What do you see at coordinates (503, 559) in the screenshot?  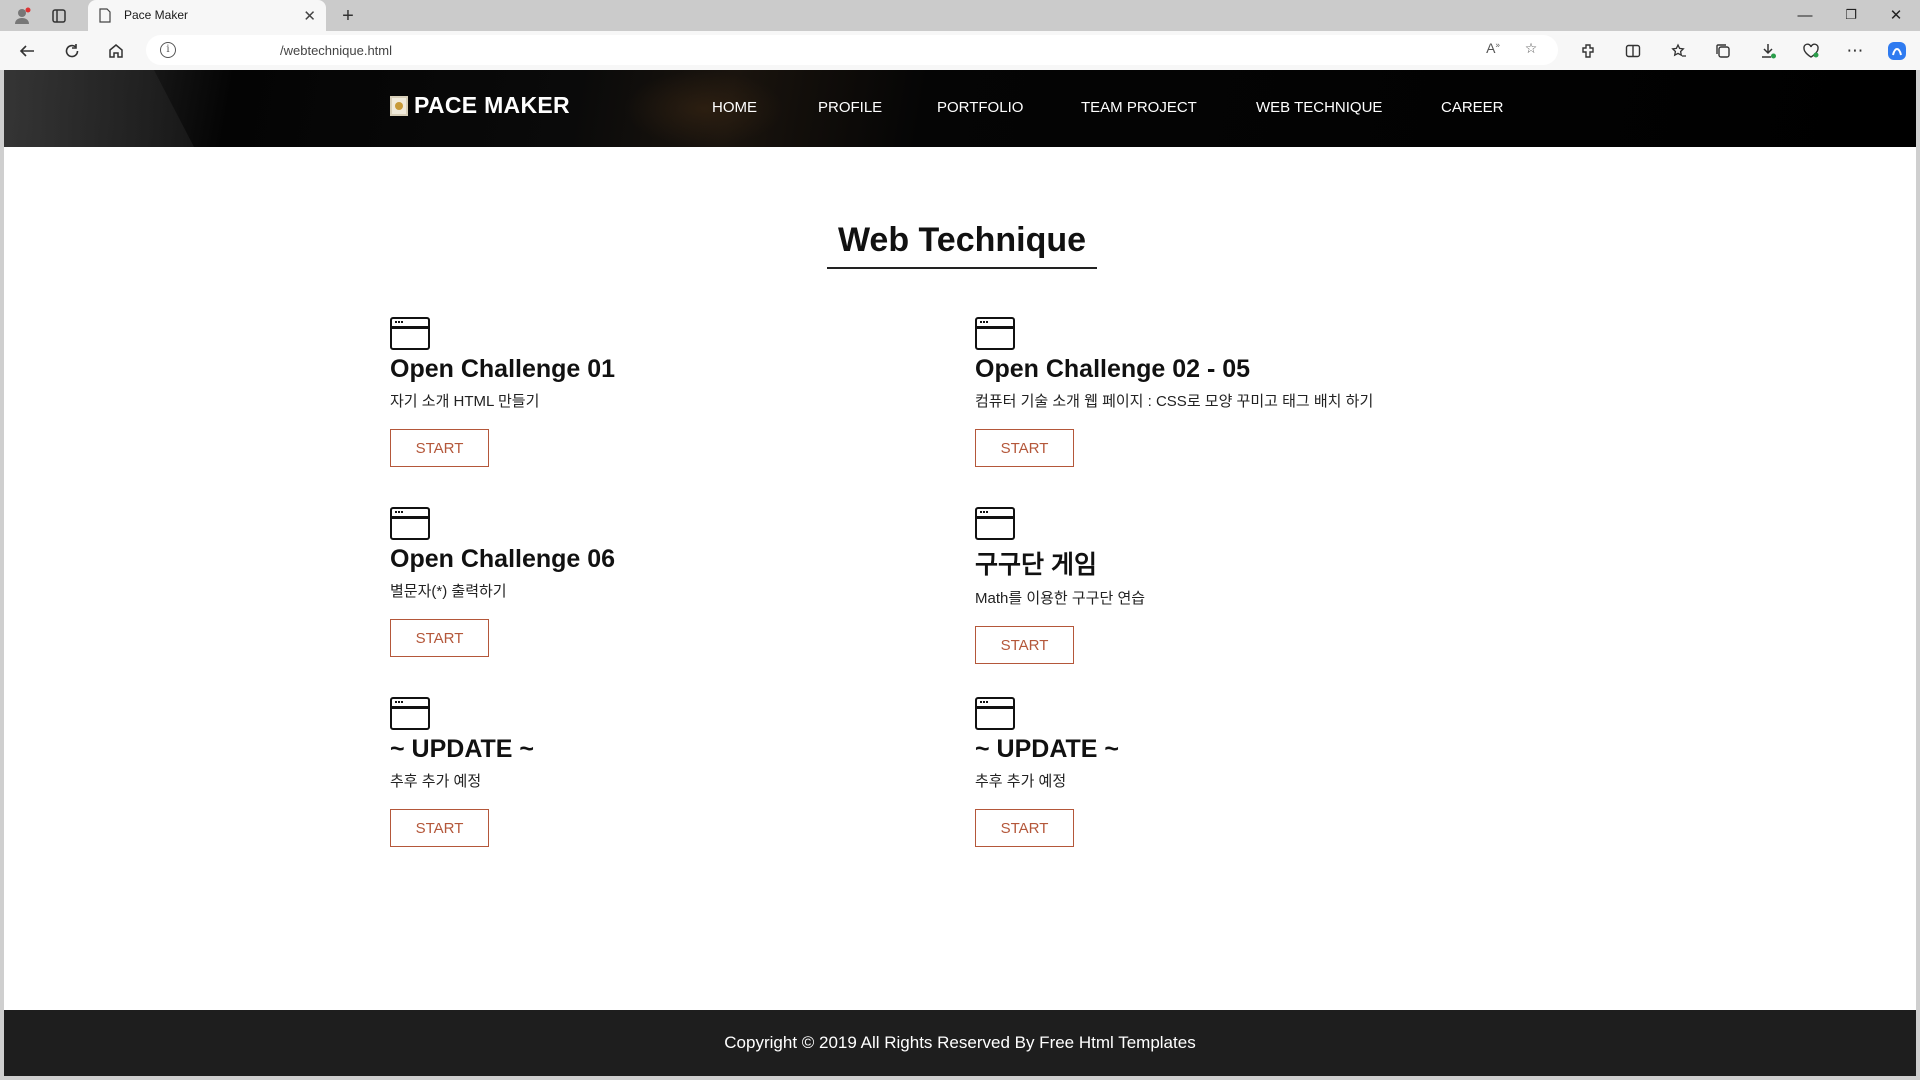 I see `card-title: Open Challenge 06` at bounding box center [503, 559].